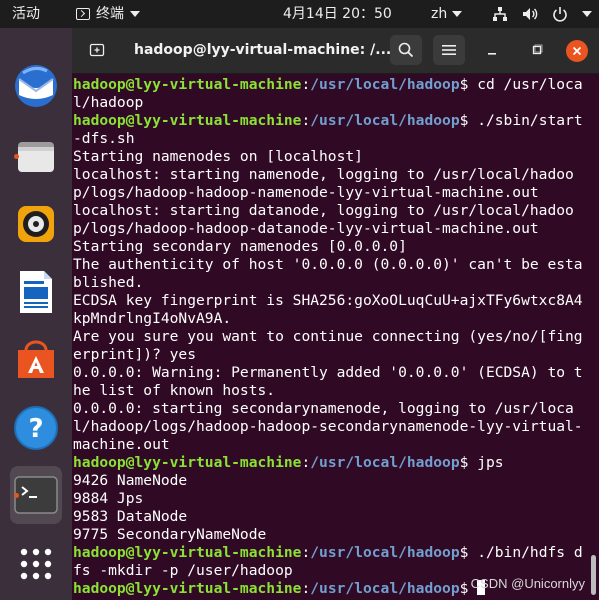  I want to click on dock-writer, so click(36, 292).